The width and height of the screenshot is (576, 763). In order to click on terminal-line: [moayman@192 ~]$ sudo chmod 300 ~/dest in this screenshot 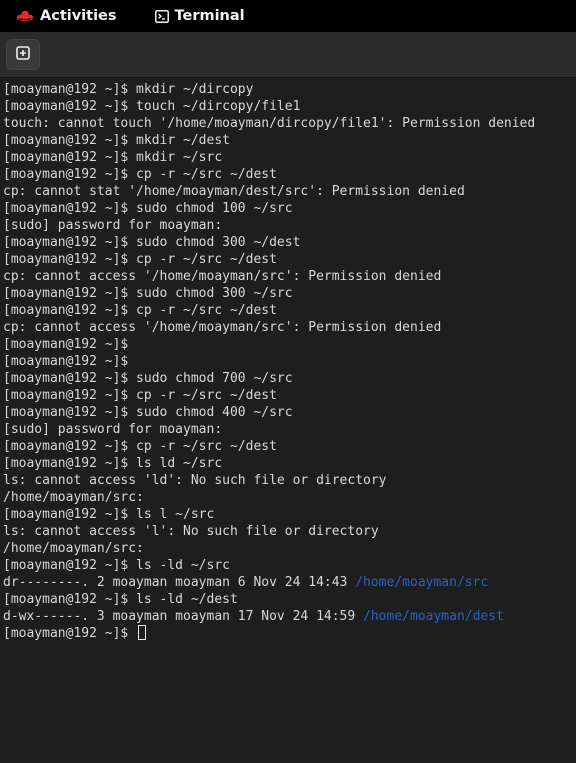, I will do `click(289, 242)`.